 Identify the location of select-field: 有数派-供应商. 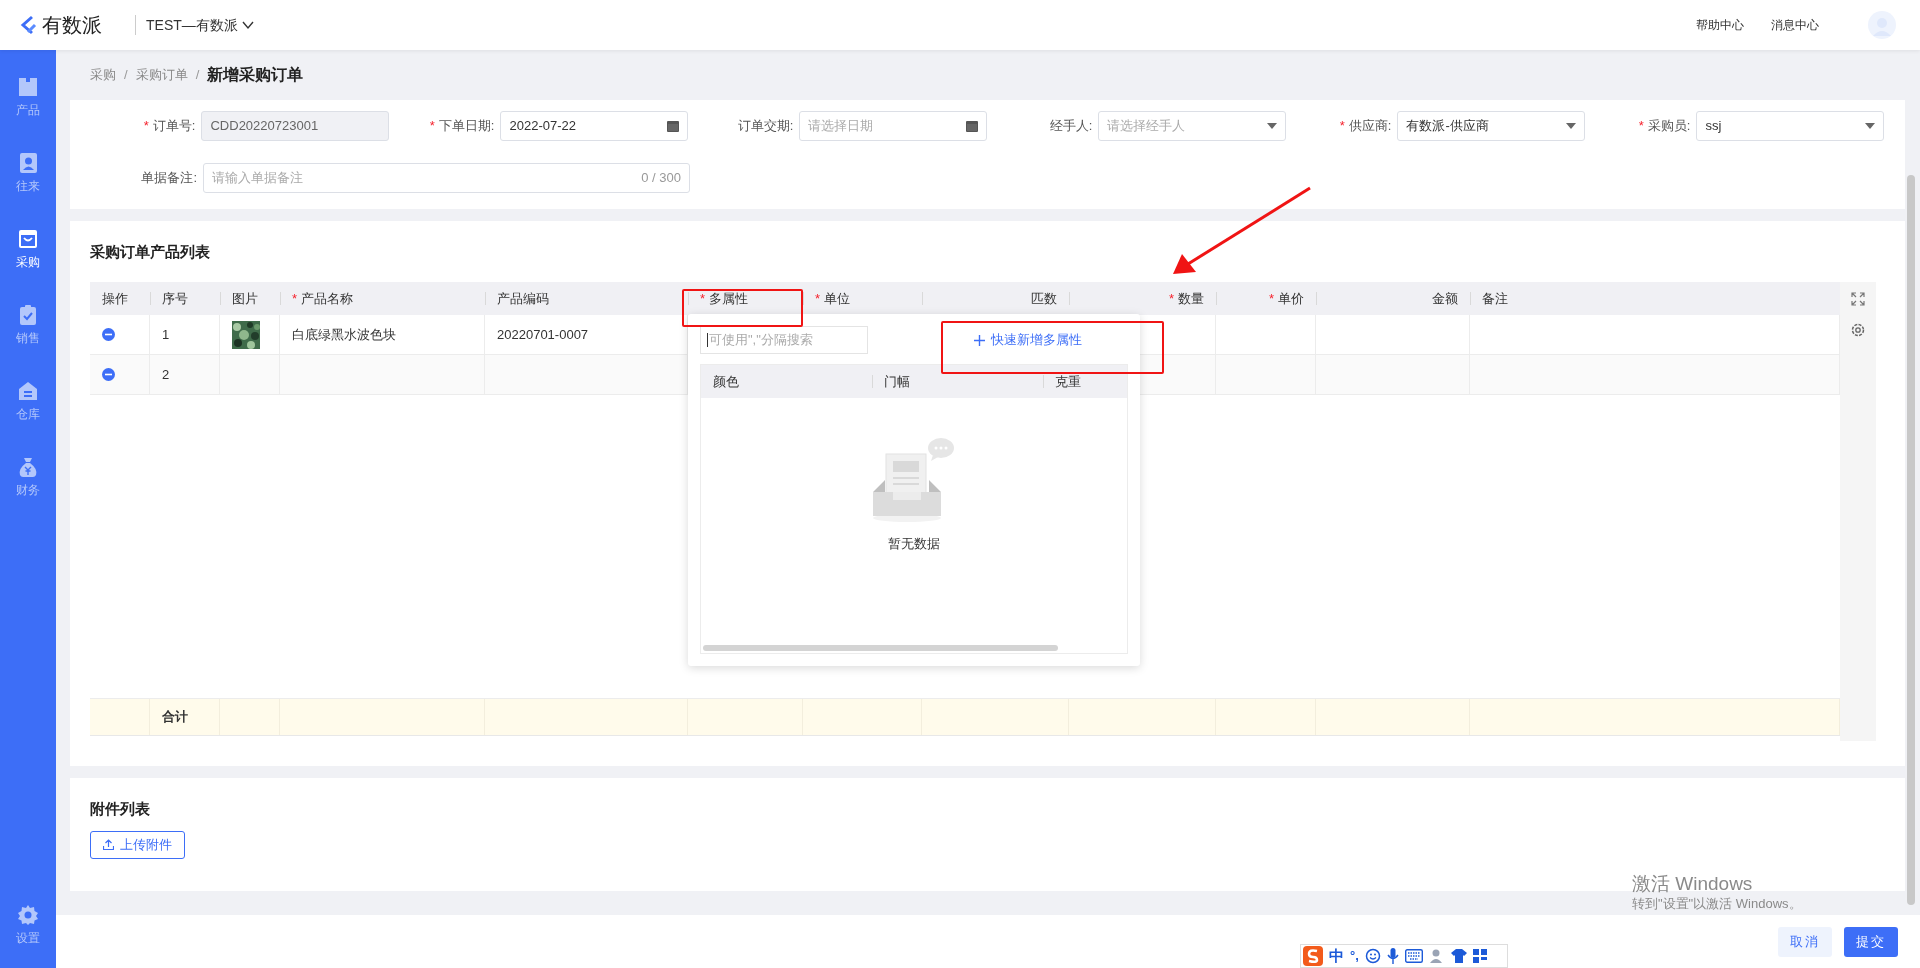
(1491, 126).